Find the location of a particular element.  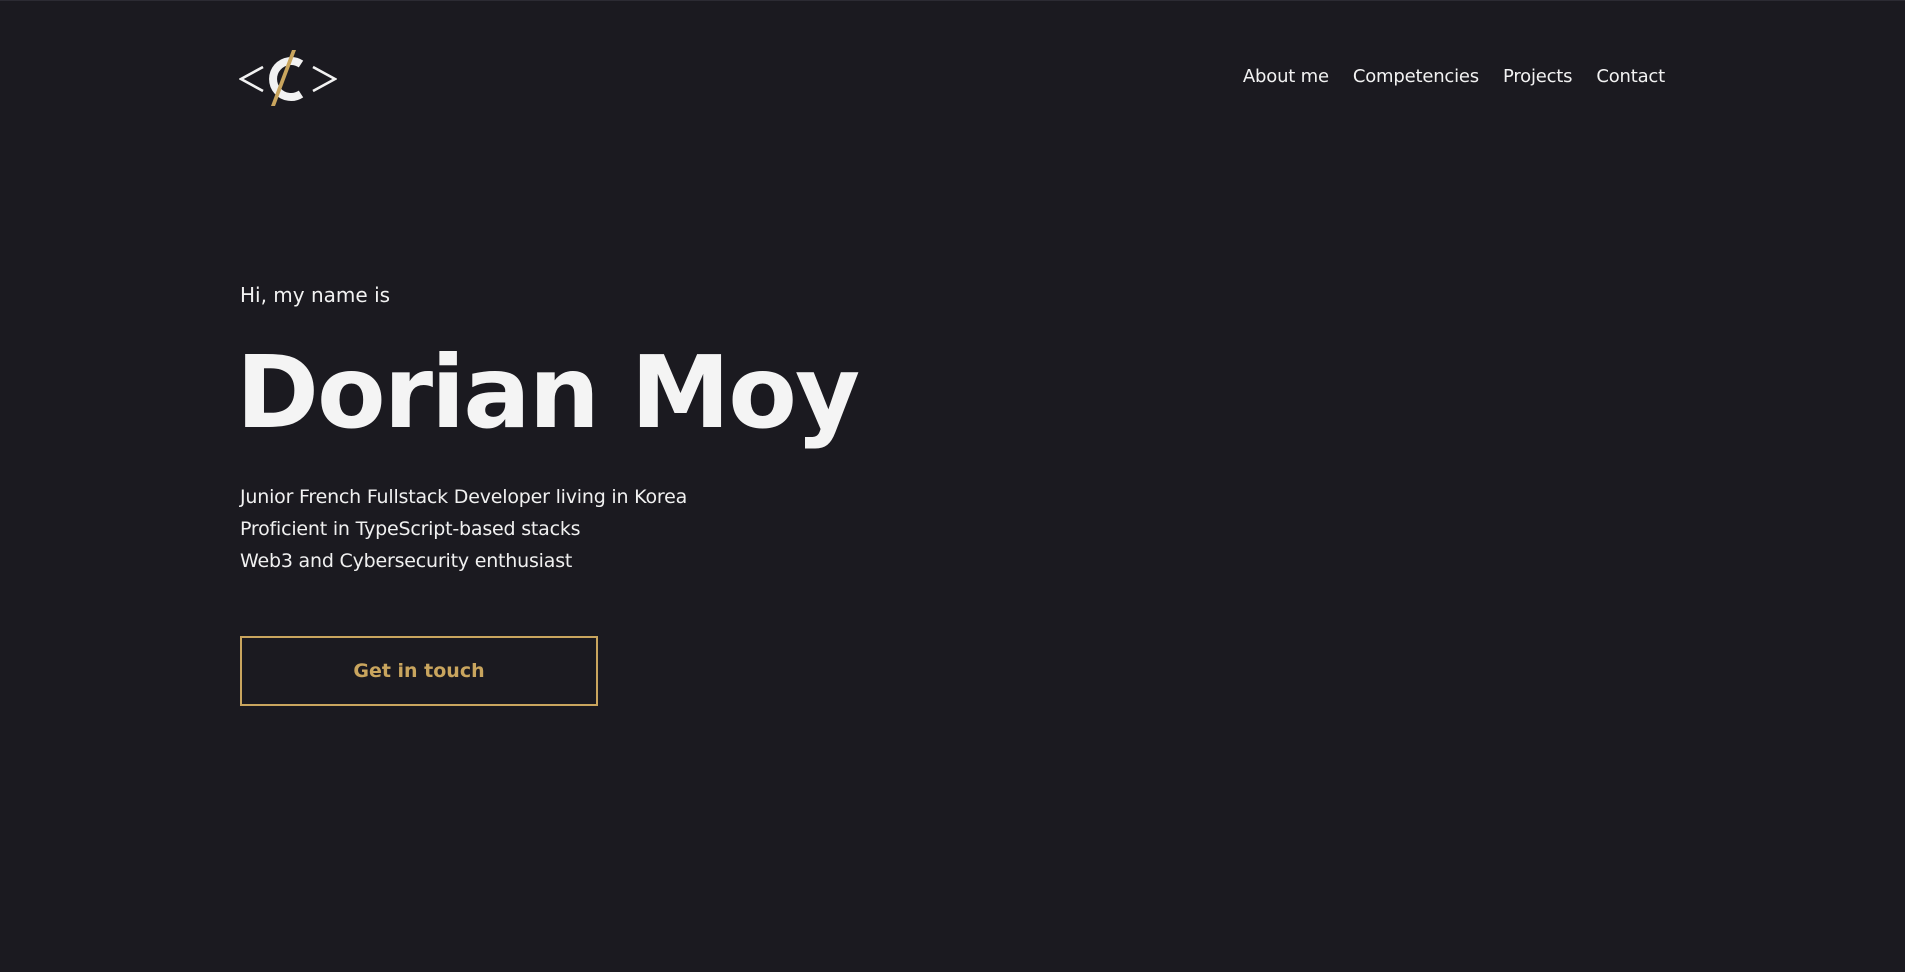

nav-projects: Projects is located at coordinates (1538, 76).